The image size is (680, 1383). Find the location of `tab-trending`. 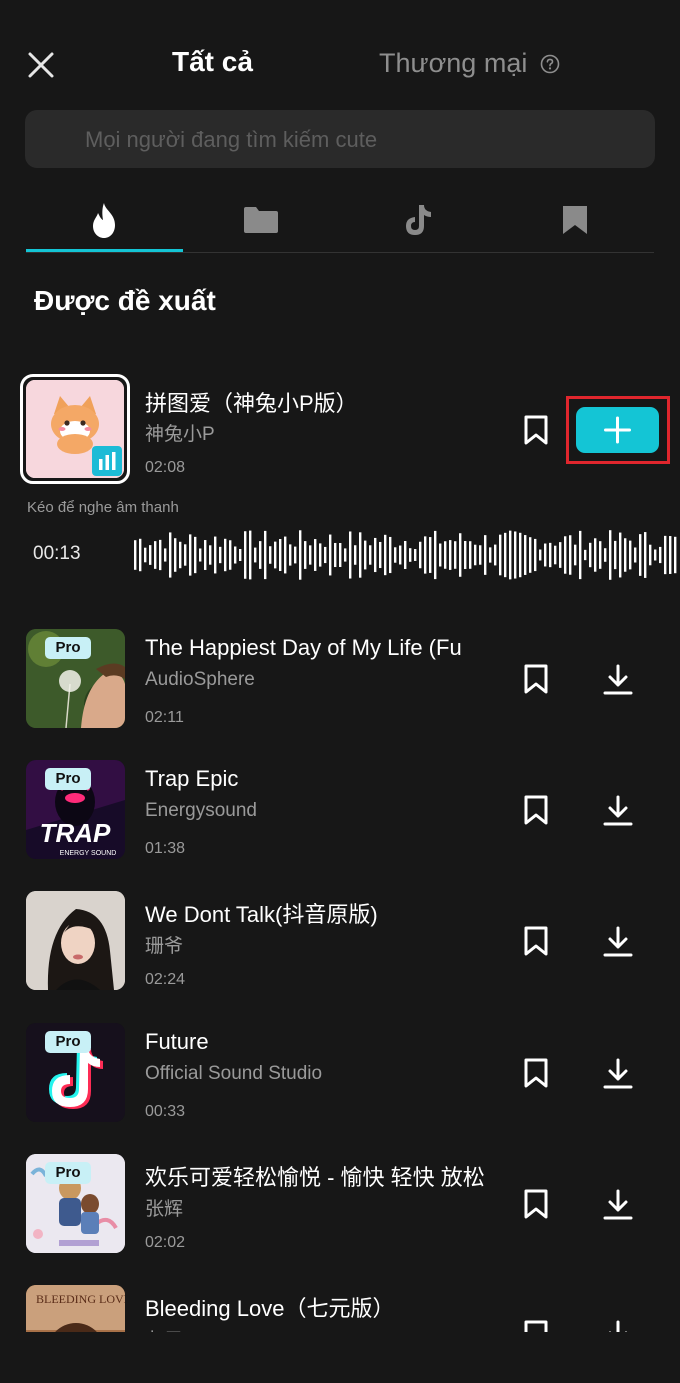

tab-trending is located at coordinates (104, 220).